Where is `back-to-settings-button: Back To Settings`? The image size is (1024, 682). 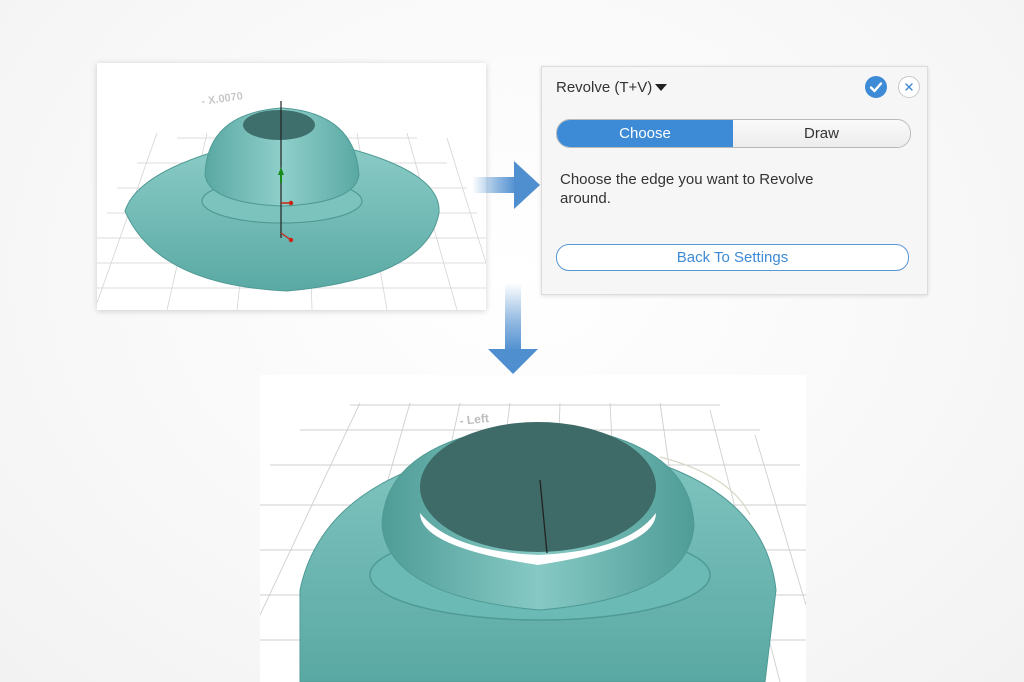
back-to-settings-button: Back To Settings is located at coordinates (732, 257).